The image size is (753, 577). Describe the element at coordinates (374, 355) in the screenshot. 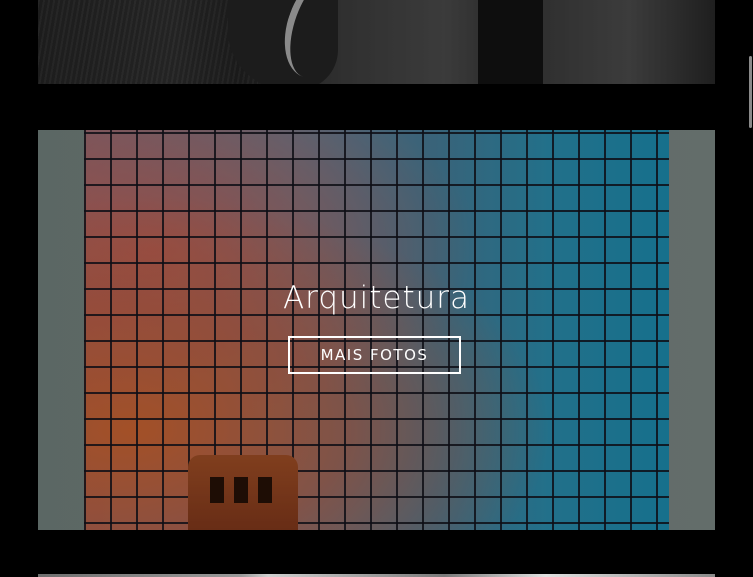

I see `more-photos-button: MAIS FOTOS` at that location.